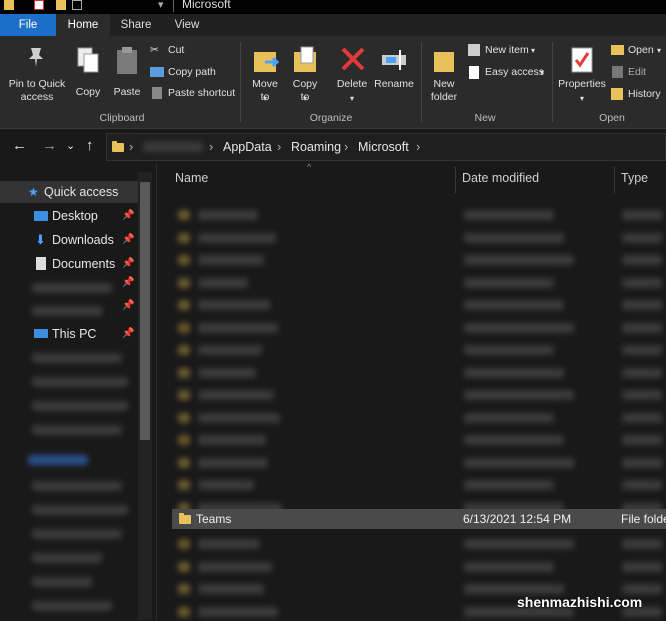 This screenshot has height=621, width=666. Describe the element at coordinates (316, 147) in the screenshot. I see `breadcrumb-roaming: Roaming` at that location.